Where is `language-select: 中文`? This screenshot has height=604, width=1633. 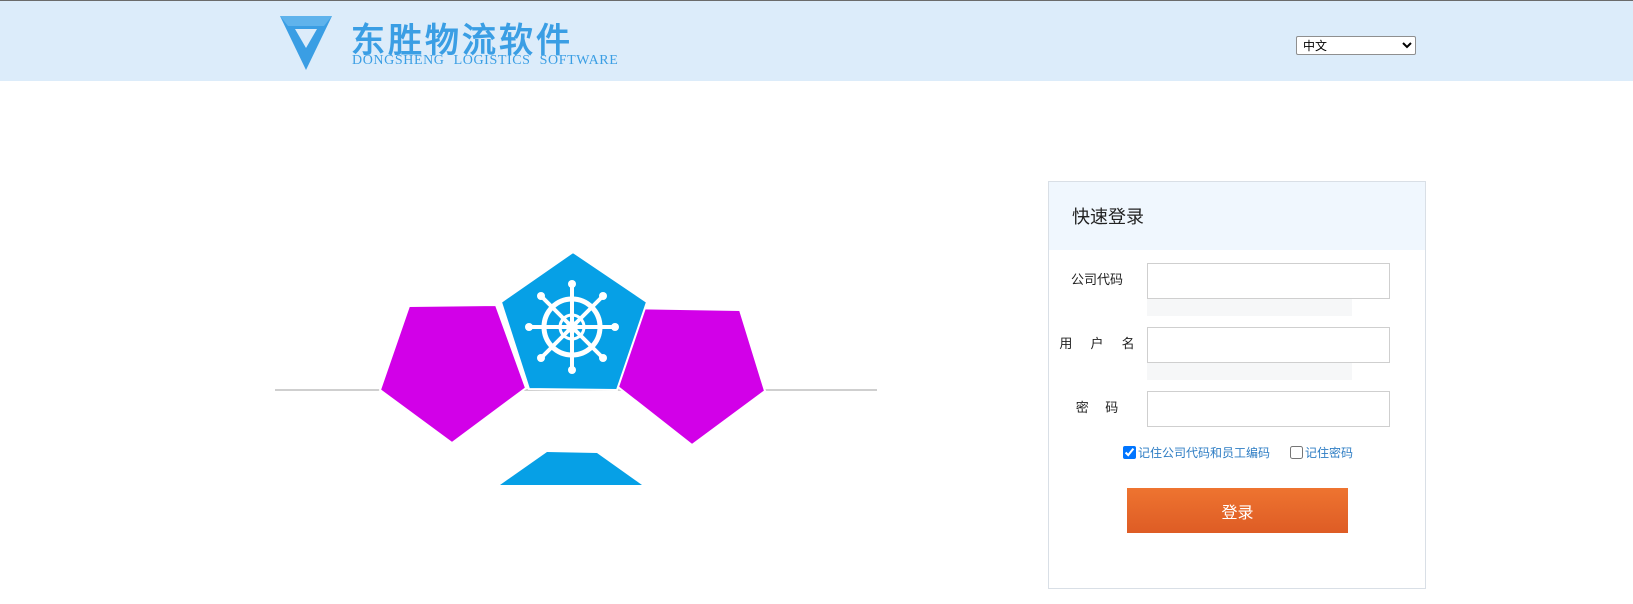 language-select: 中文 is located at coordinates (1356, 45).